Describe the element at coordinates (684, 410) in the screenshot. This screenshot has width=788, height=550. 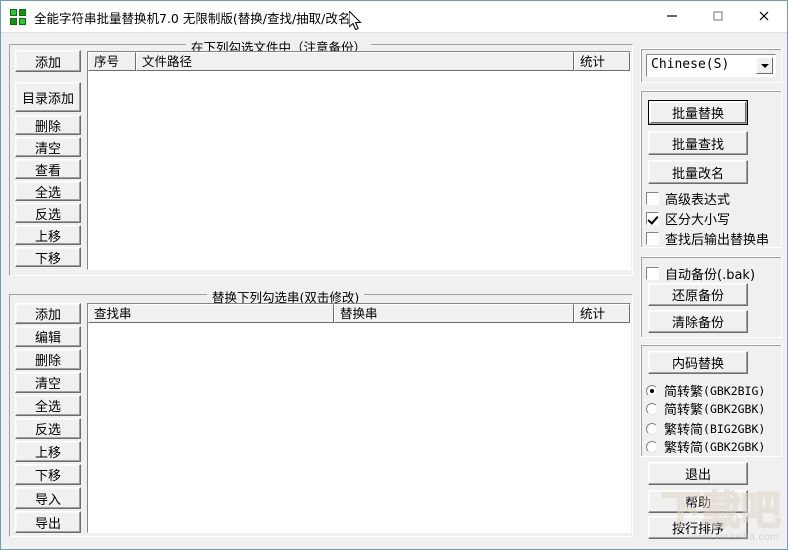
I see `encoding-radio-gbk2gbk-s2t-cn: 简转繁` at that location.